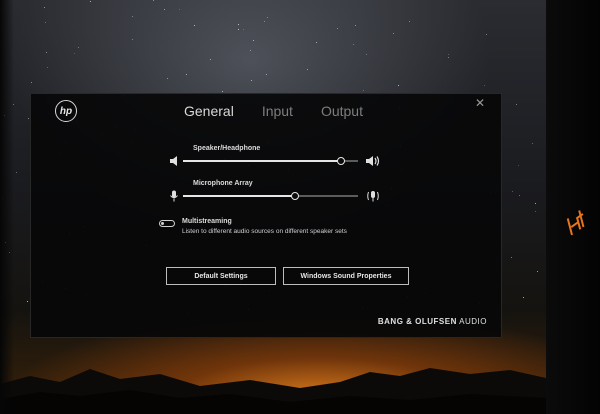  I want to click on microphone-volume-row: Microphone Array, so click(274, 193).